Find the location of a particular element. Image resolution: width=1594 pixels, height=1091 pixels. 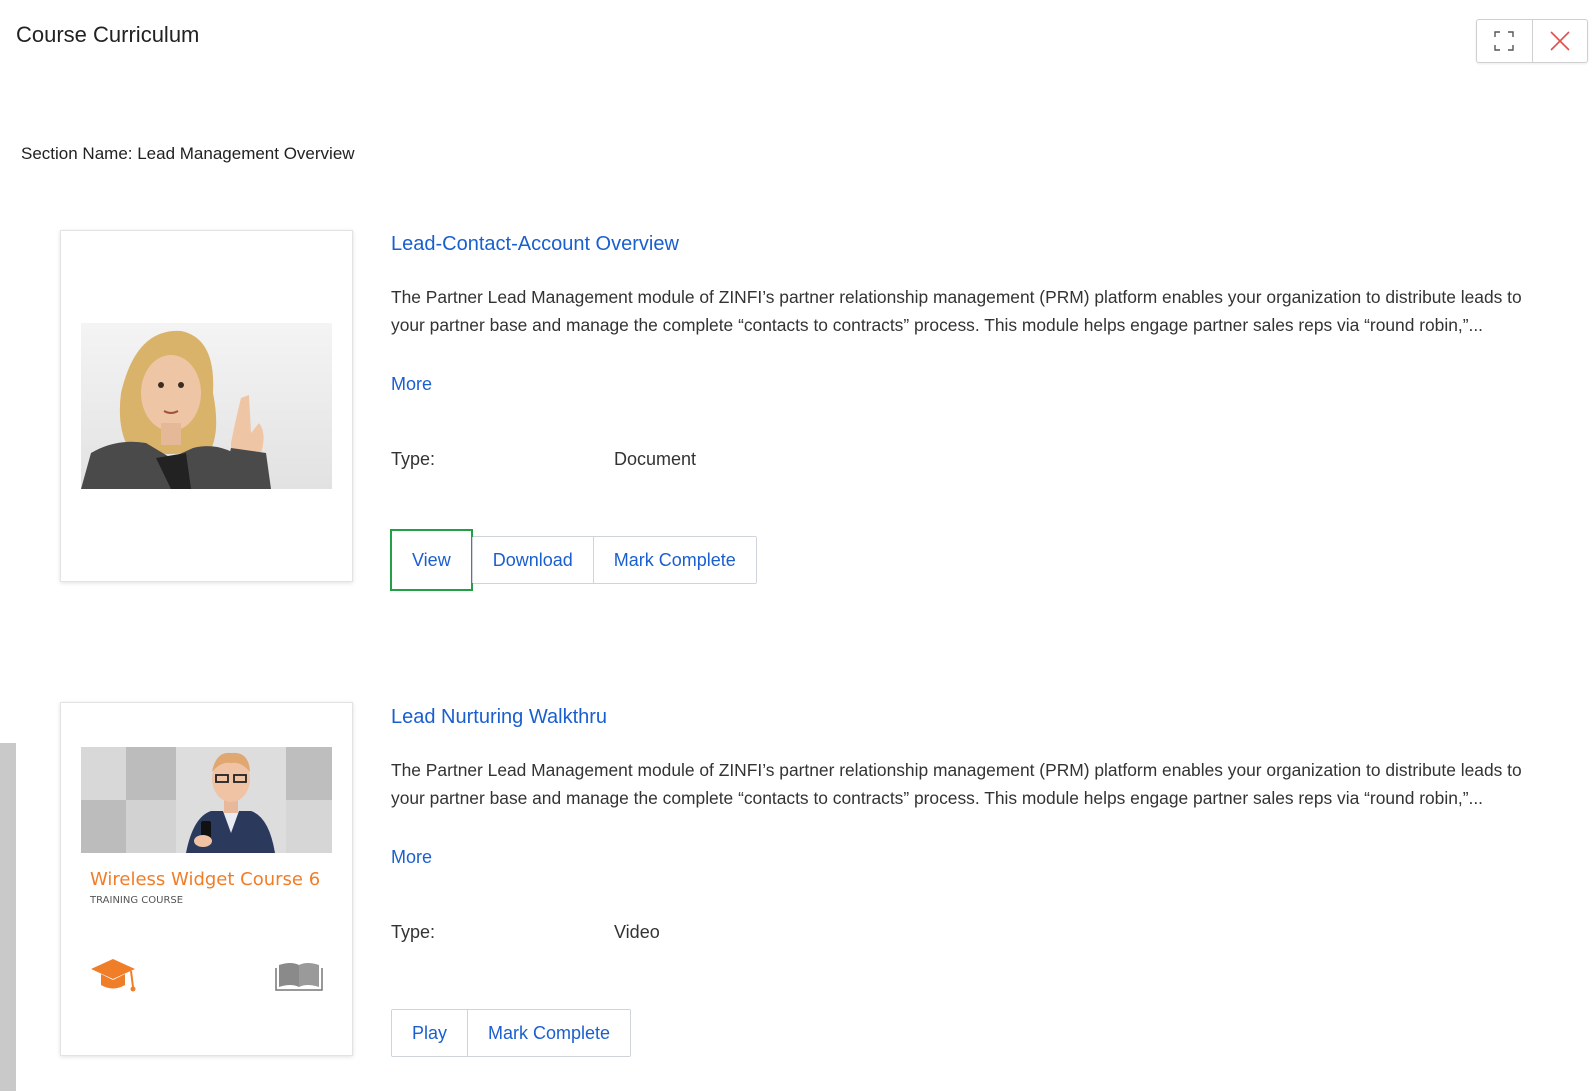

window-controls is located at coordinates (1532, 41).